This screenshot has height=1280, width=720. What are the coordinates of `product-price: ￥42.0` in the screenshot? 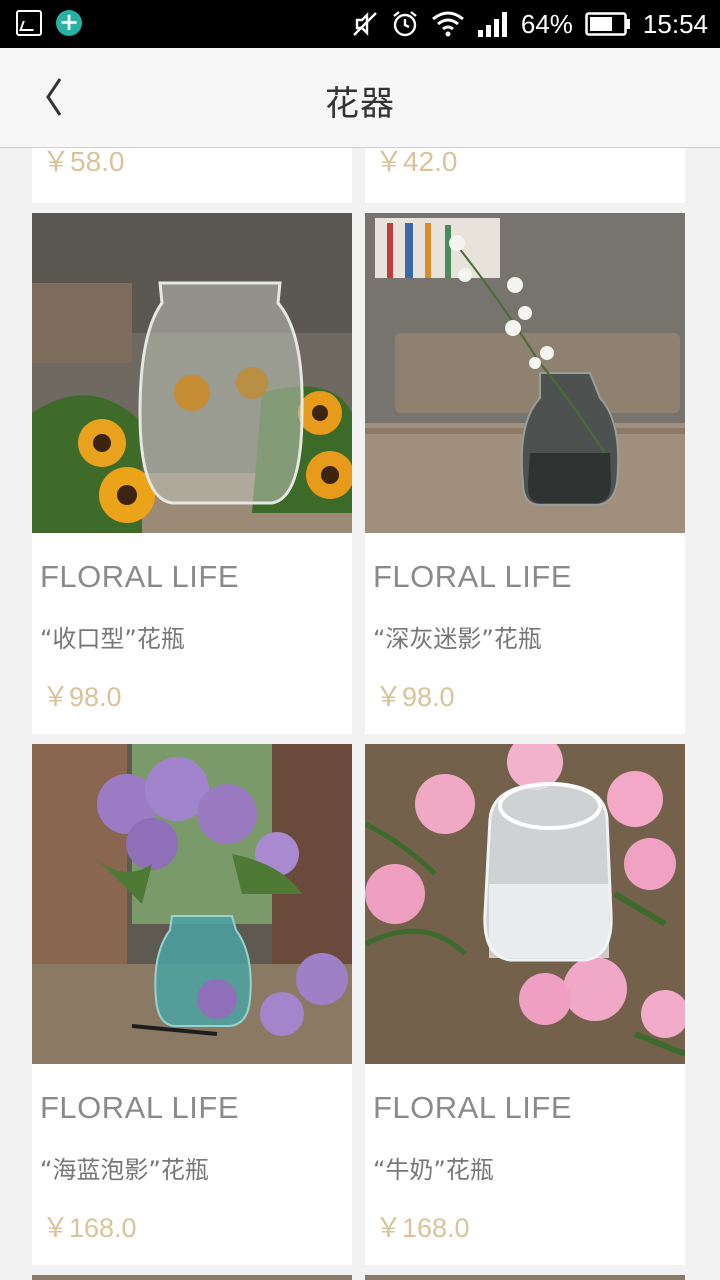 It's located at (416, 162).